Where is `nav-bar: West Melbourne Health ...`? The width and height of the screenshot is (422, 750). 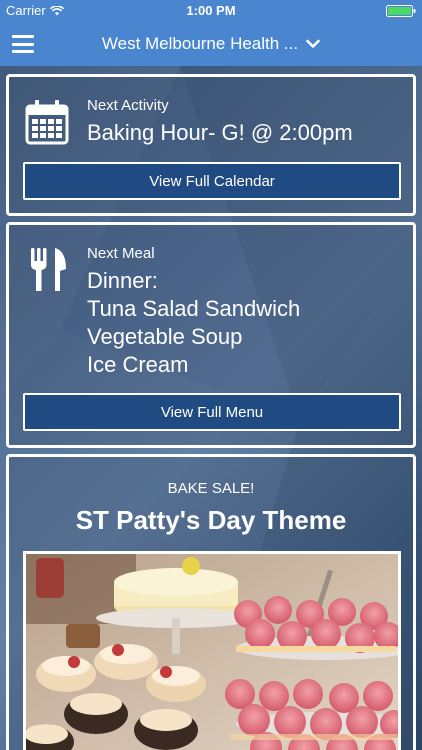
nav-bar: West Melbourne Health ... is located at coordinates (211, 44).